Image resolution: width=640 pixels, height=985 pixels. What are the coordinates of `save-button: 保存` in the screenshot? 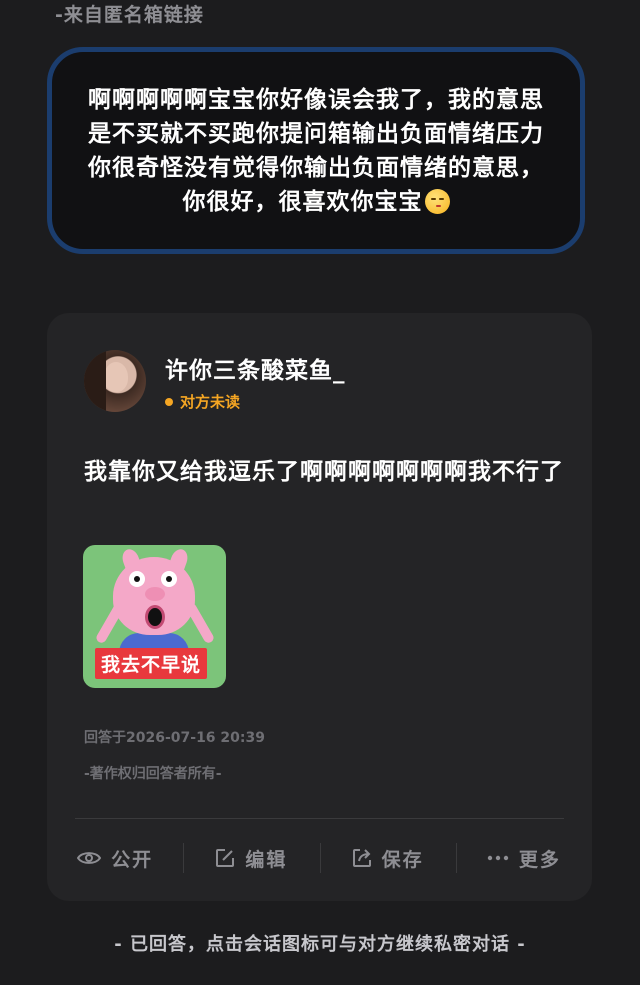 It's located at (387, 858).